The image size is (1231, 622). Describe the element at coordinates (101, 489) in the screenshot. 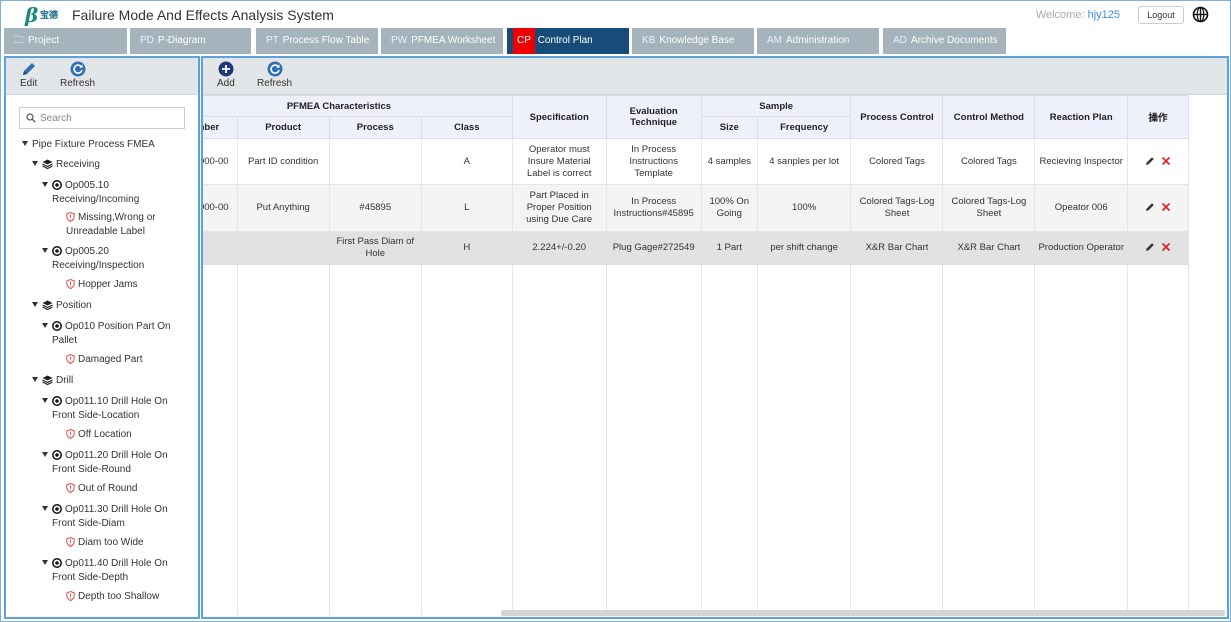

I see `tree-node-failure: Out of Round` at that location.